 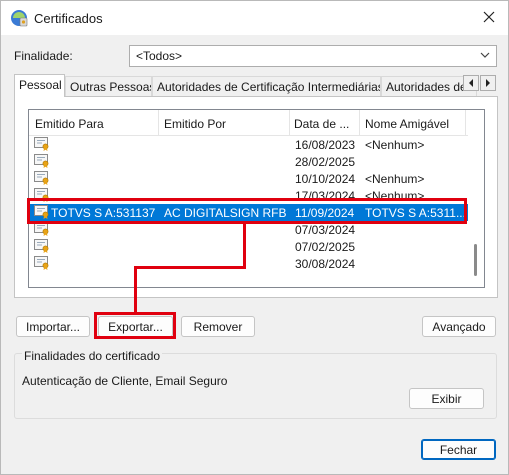 What do you see at coordinates (125, 381) in the screenshot?
I see `certificate-purposes-text: Autenticação de Cliente, Email Seguro` at bounding box center [125, 381].